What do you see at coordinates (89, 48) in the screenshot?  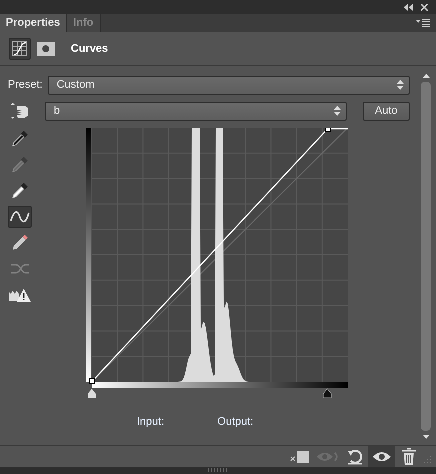 I see `panel-title: Curves` at bounding box center [89, 48].